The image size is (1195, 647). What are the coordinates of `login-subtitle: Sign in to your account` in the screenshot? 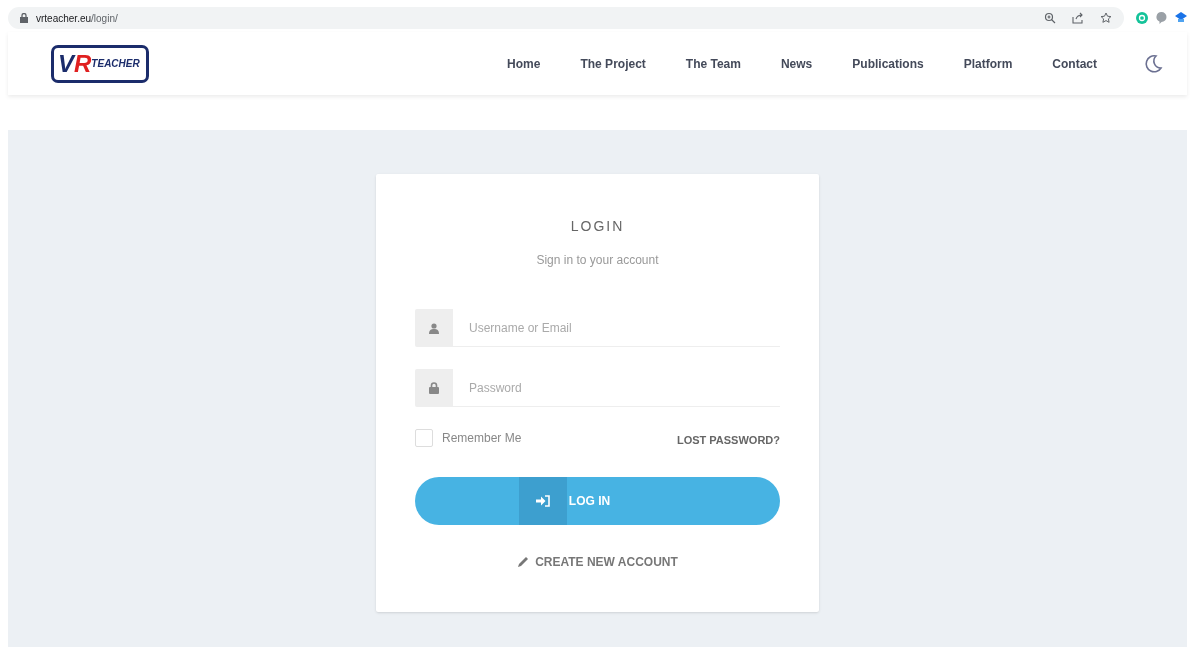 It's located at (597, 260).